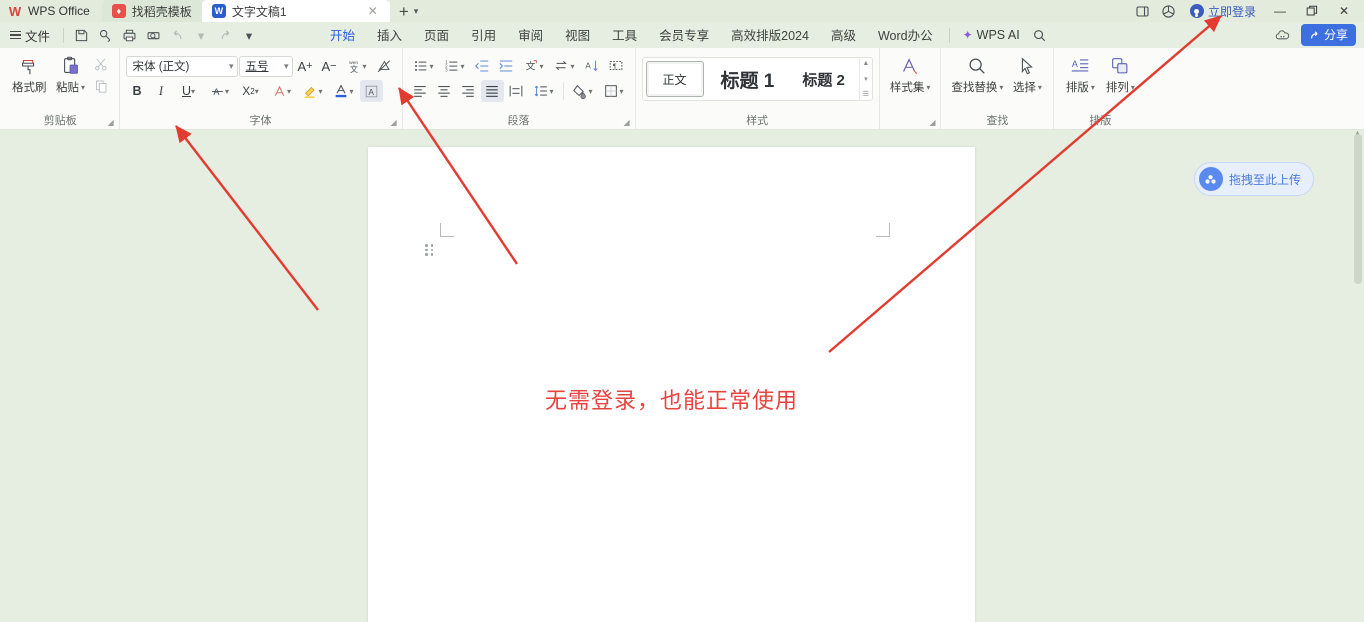 This screenshot has height=622, width=1364. I want to click on show-paragraph-marks-icon: ¶, so click(616, 66).